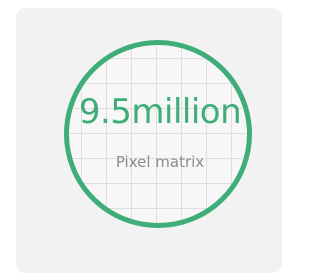 This screenshot has width=320, height=279. I want to click on stat-caption: Pixel matrix, so click(160, 162).